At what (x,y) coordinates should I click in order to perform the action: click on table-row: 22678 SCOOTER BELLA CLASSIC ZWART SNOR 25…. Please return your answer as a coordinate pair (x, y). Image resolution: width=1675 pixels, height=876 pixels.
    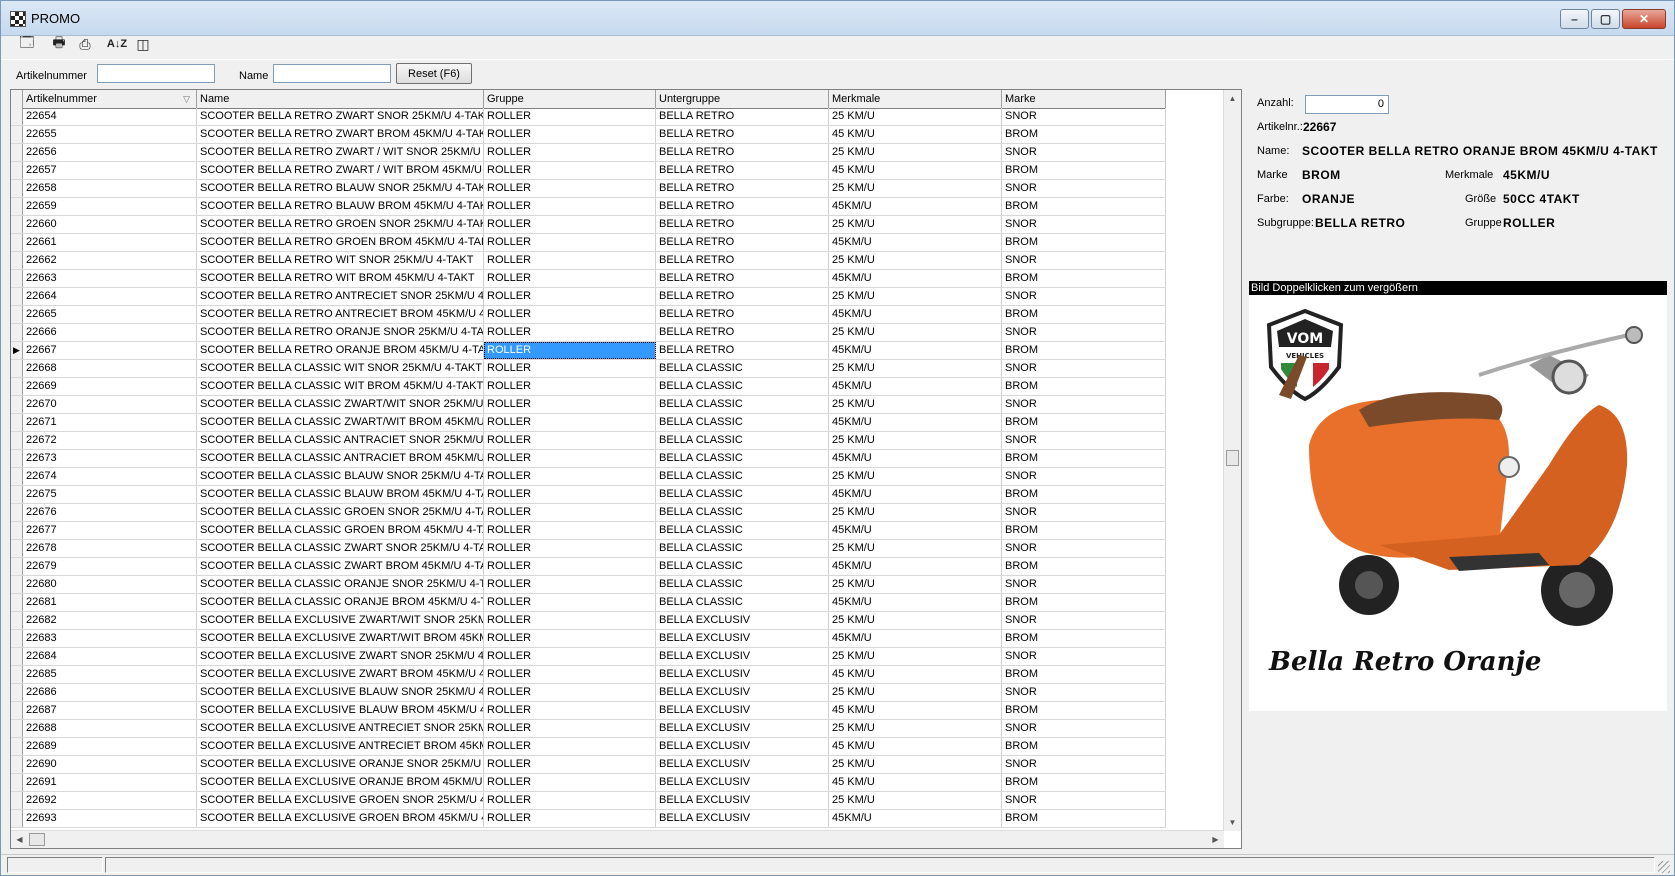
    Looking at the image, I should click on (588, 549).